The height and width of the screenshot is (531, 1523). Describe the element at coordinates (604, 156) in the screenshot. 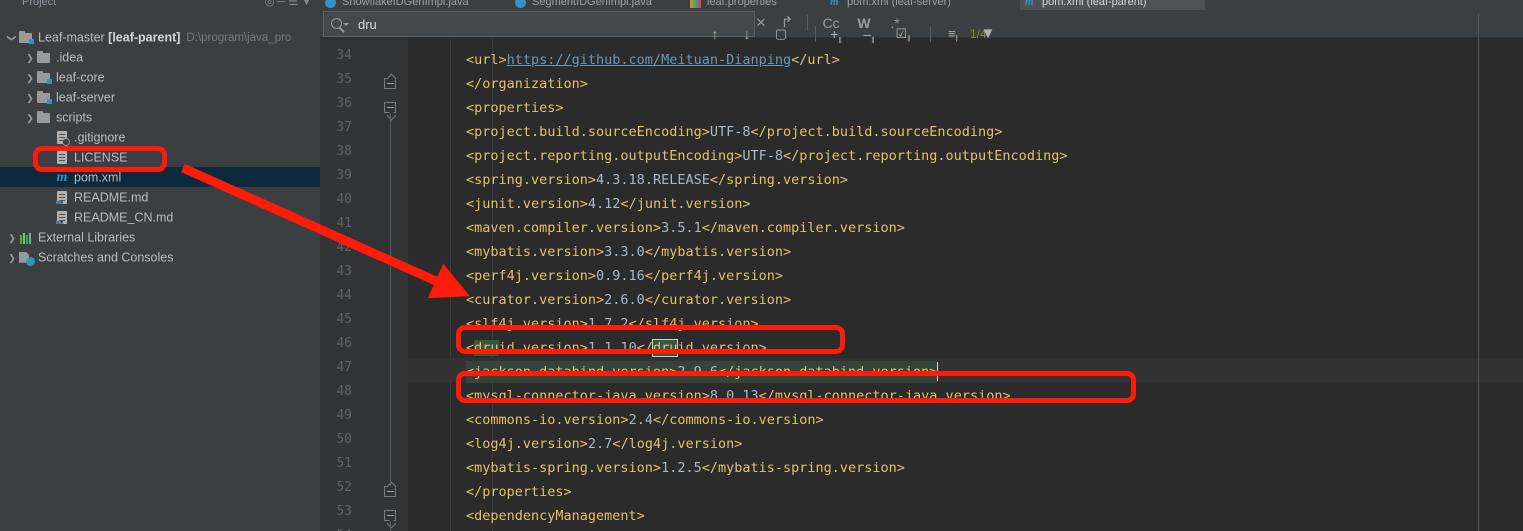

I see `code-token: <project.reporting.outputEncoding>` at that location.